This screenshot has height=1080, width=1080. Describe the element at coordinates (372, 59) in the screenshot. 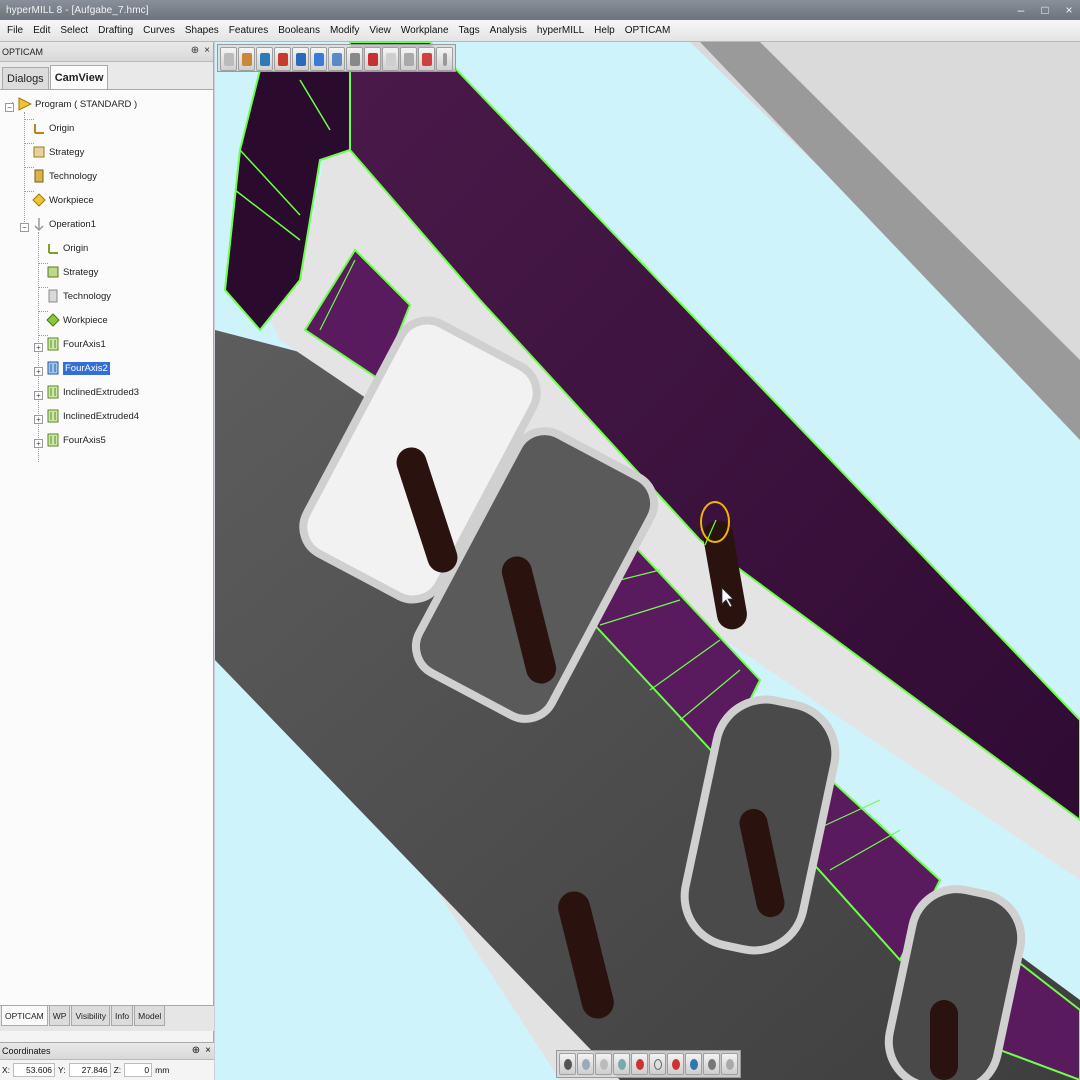

I see `undo-button` at that location.